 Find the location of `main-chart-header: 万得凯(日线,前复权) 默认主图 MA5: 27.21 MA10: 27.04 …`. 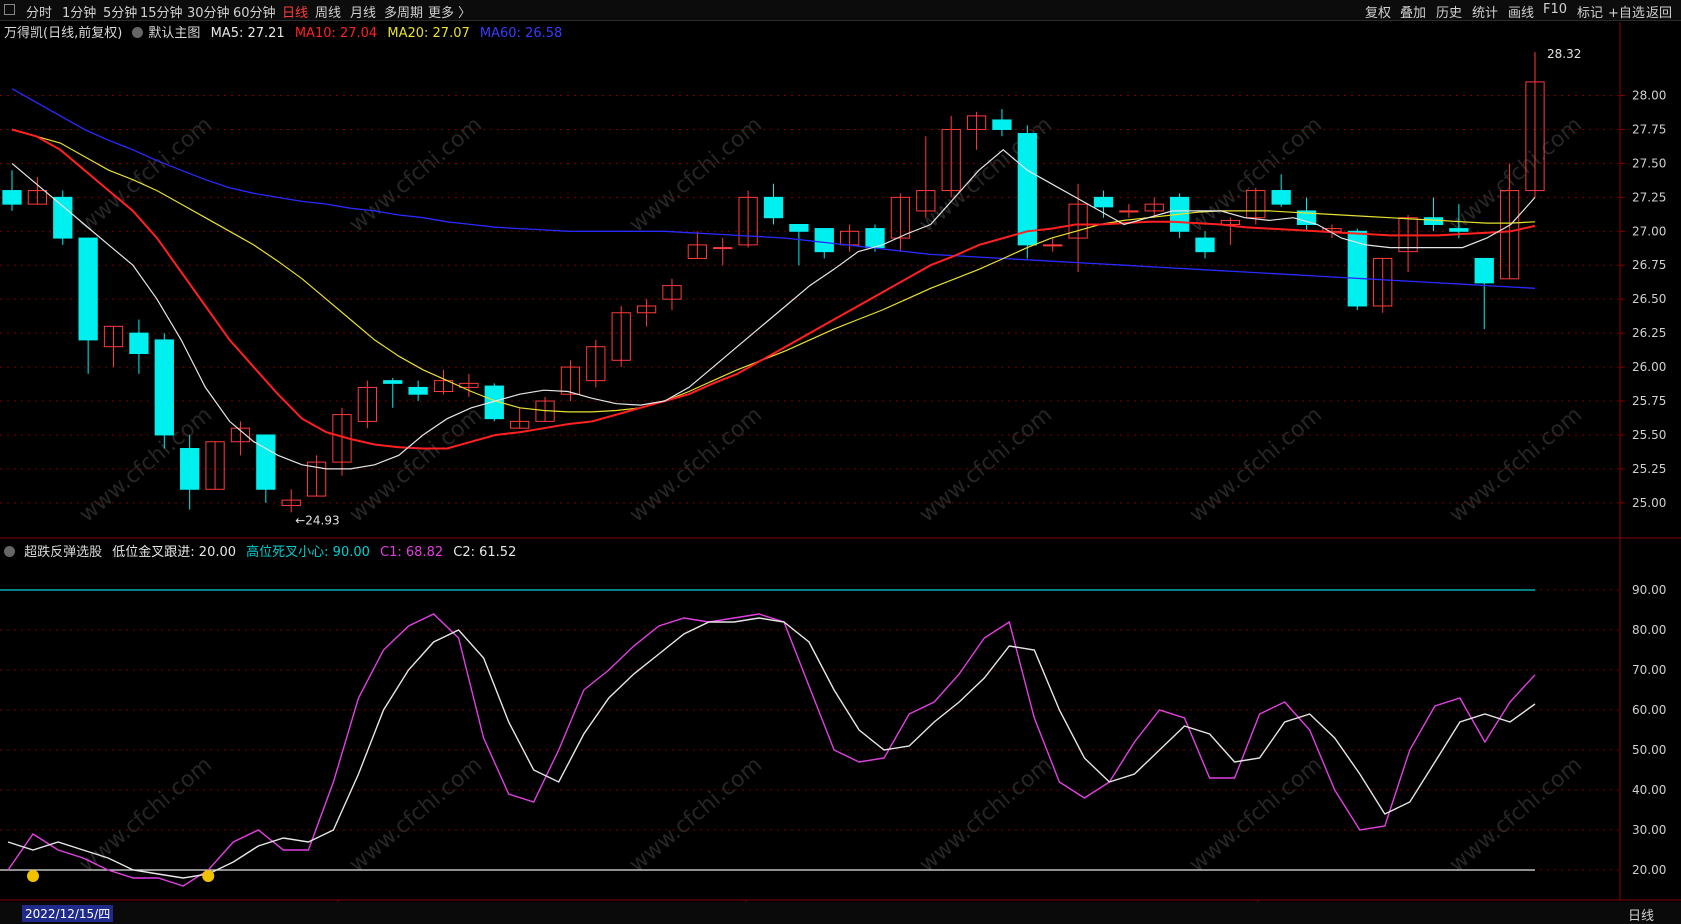

main-chart-header: 万得凯(日线,前复权) 默认主图 MA5: 27.21 MA10: 27.04 … is located at coordinates (283, 31).